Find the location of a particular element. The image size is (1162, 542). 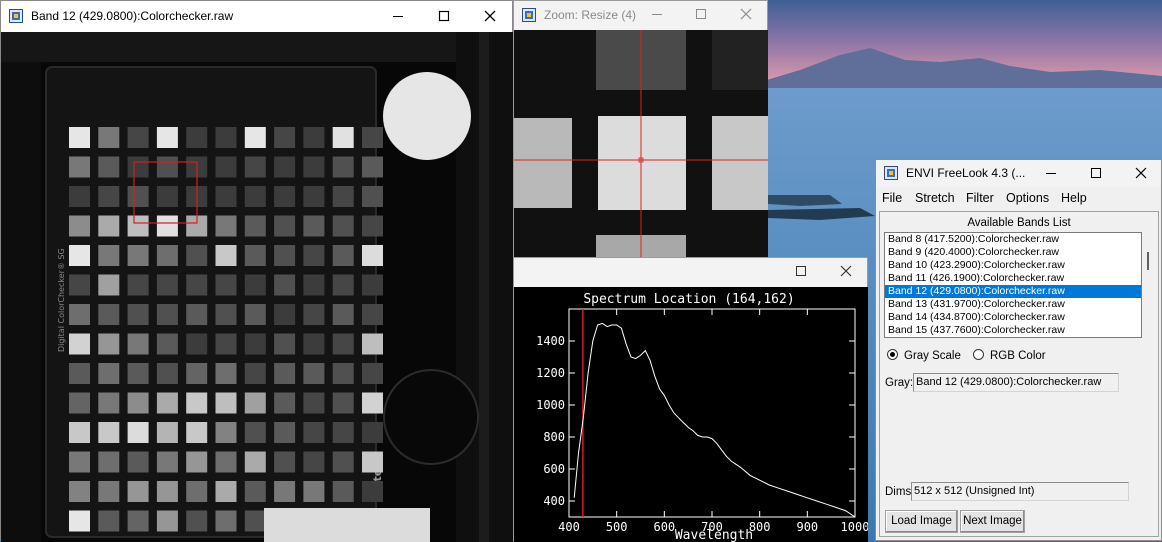

rgb-color-radio is located at coordinates (978, 354).